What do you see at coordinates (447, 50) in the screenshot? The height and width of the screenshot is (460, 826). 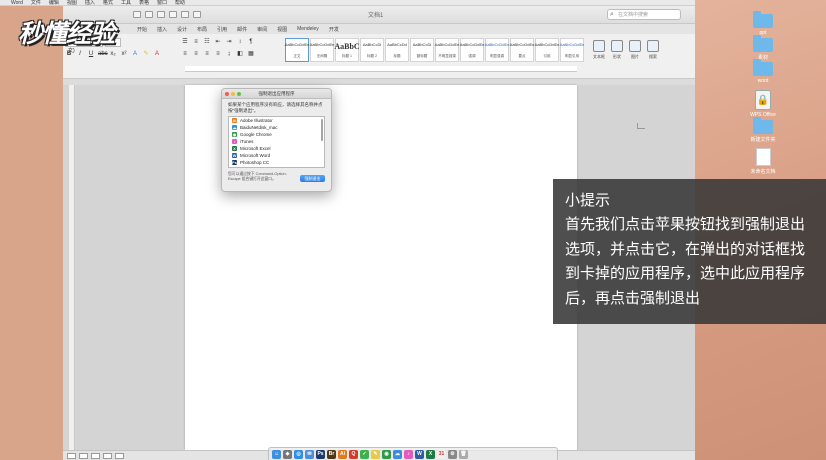 I see `style-option: AaBbCcDdEe 不明显强调` at bounding box center [447, 50].